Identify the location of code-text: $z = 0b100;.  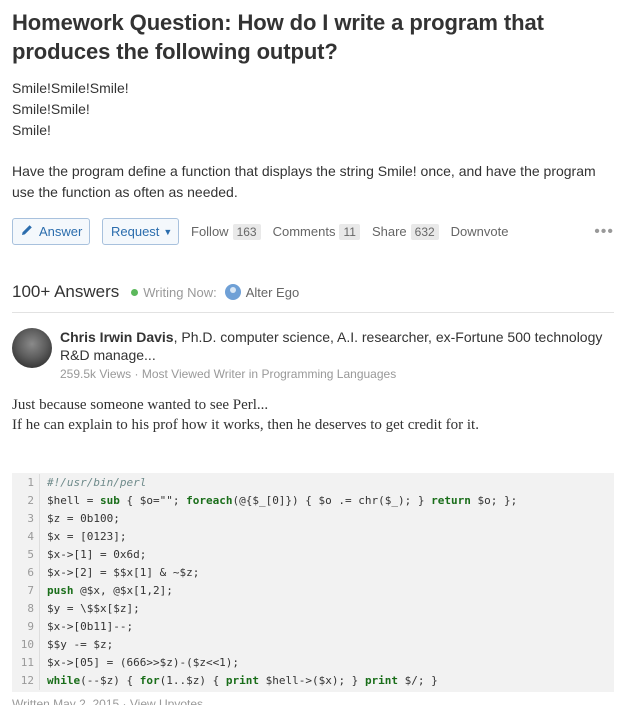
(83, 518).